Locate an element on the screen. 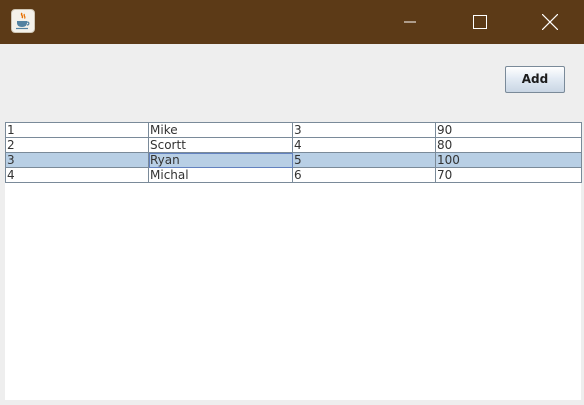 The height and width of the screenshot is (405, 584). table-cell: 6 is located at coordinates (364, 175).